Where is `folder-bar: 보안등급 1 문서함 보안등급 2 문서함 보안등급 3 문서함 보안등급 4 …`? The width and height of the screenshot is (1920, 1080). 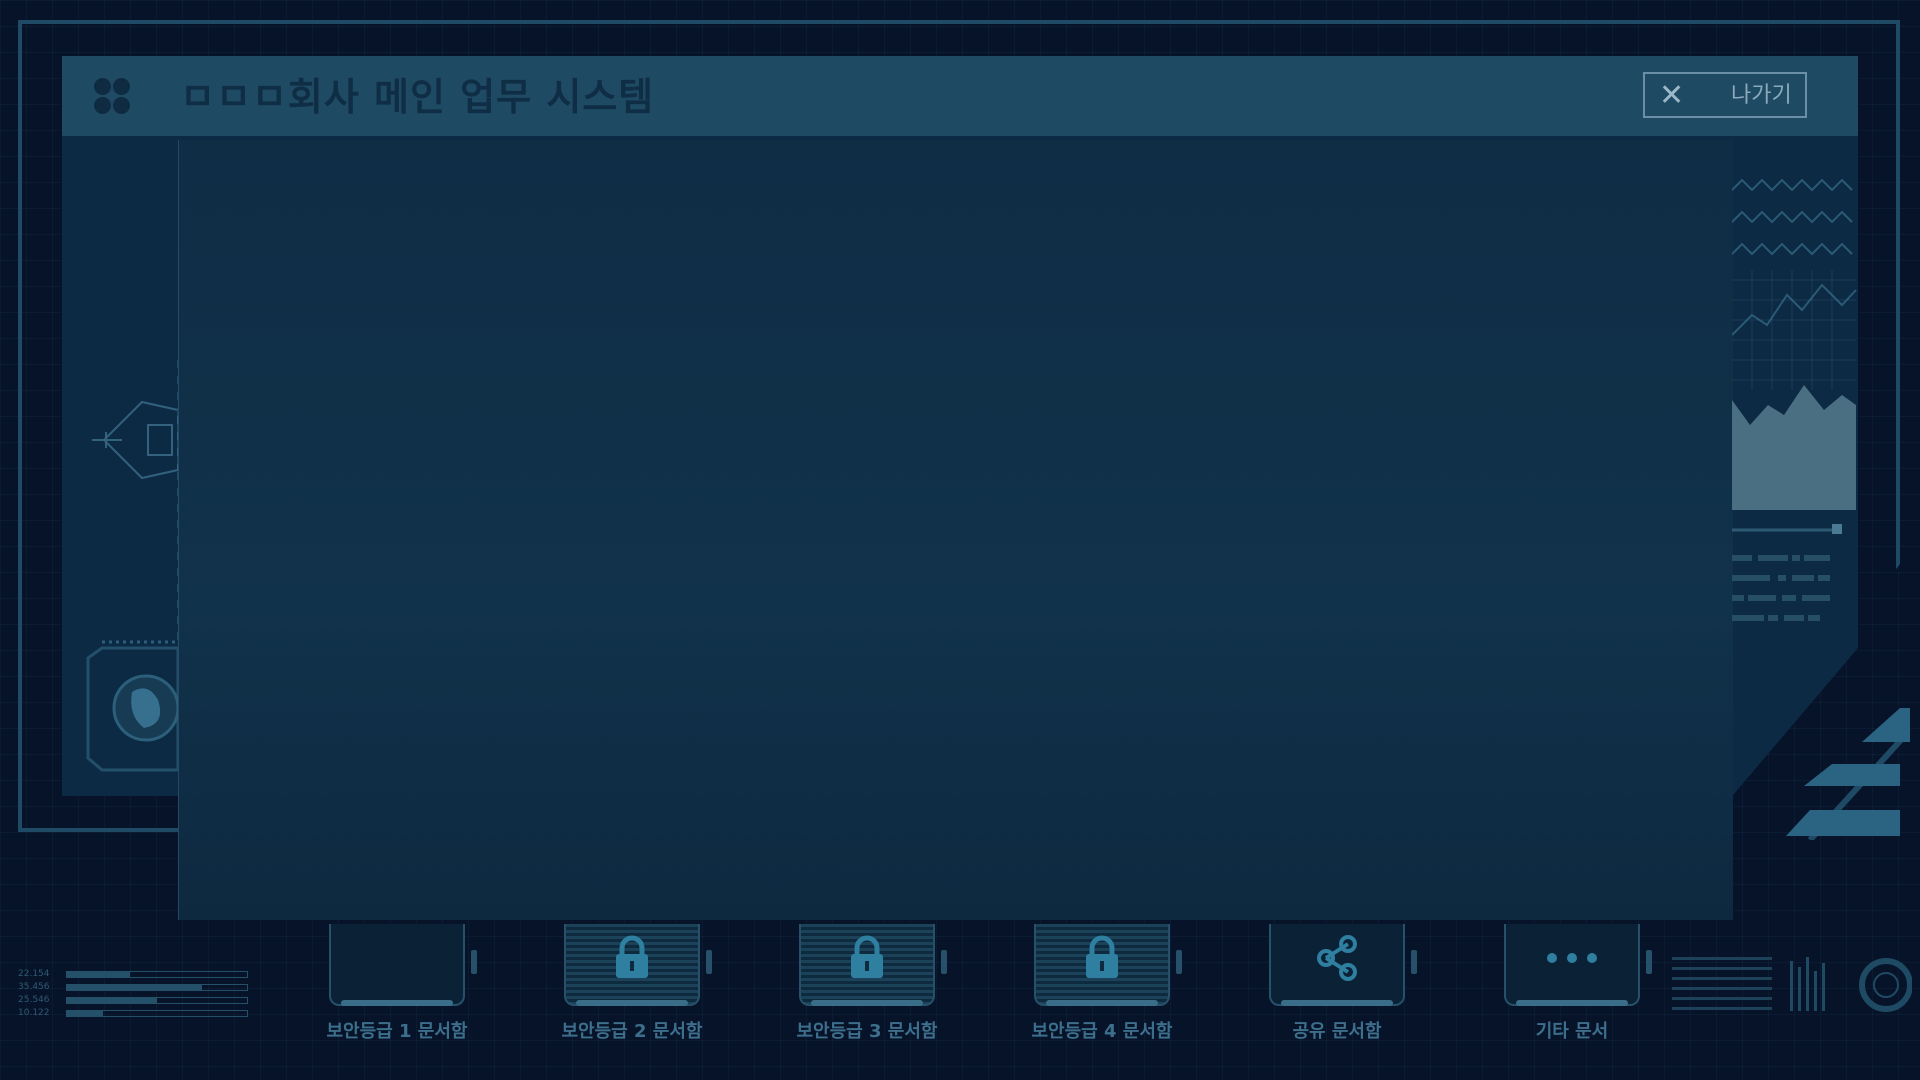 folder-bar: 보안등급 1 문서함 보안등급 2 문서함 보안등급 3 문서함 보안등급 4 … is located at coordinates (960, 985).